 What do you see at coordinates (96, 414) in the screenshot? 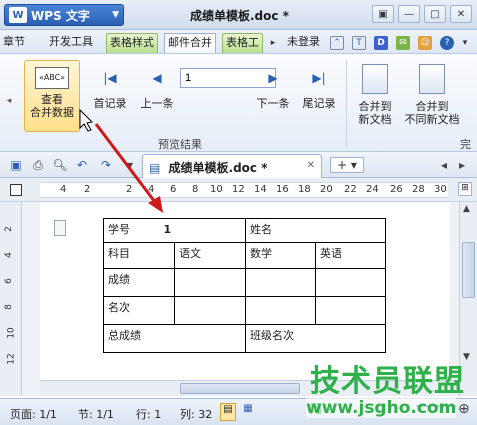
I see `status-section: 节: 1/1` at bounding box center [96, 414].